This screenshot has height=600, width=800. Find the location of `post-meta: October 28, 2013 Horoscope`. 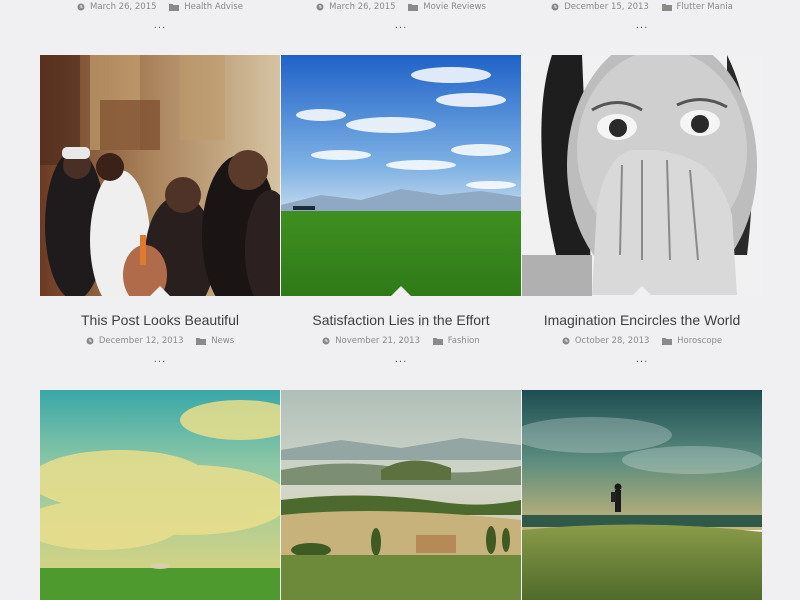

post-meta: October 28, 2013 Horoscope is located at coordinates (642, 342).